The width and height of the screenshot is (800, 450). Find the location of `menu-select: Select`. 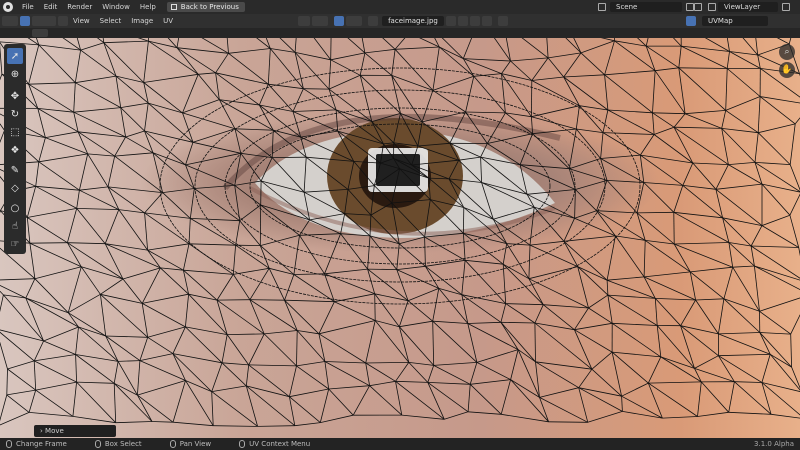

menu-select: Select is located at coordinates (111, 21).